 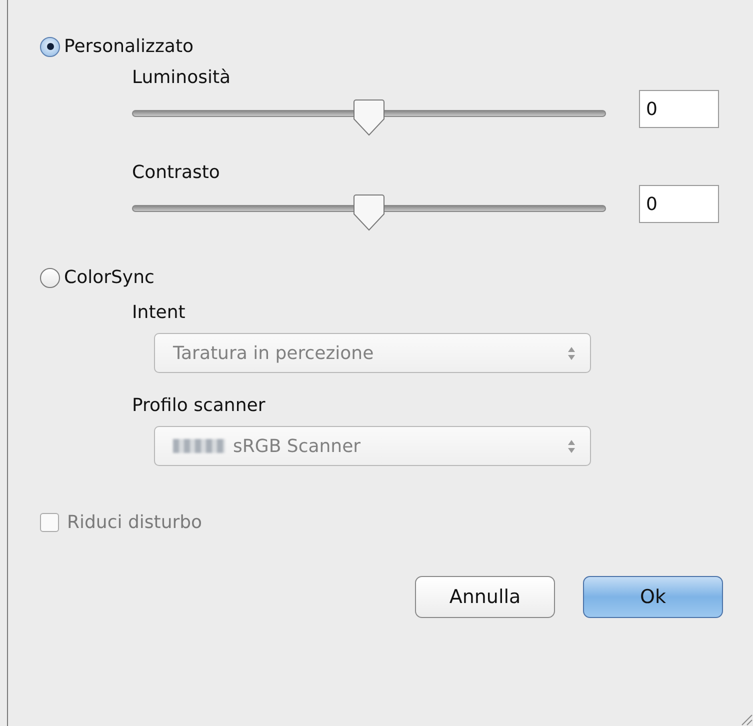 I want to click on resize-grip-icon, so click(x=746, y=719).